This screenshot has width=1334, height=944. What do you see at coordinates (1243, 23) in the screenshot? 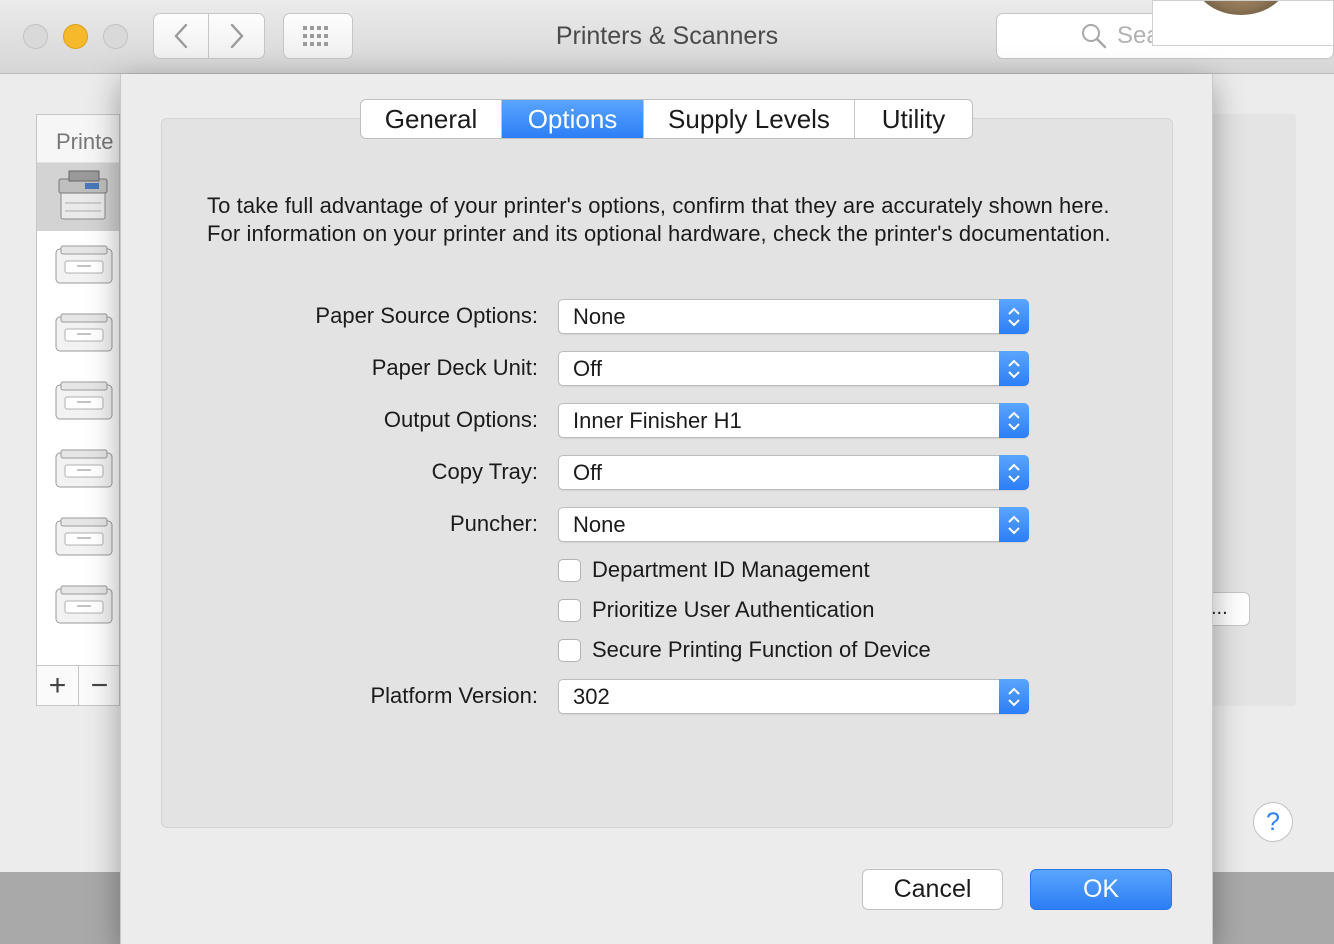
I see `user-picture-overlay` at bounding box center [1243, 23].